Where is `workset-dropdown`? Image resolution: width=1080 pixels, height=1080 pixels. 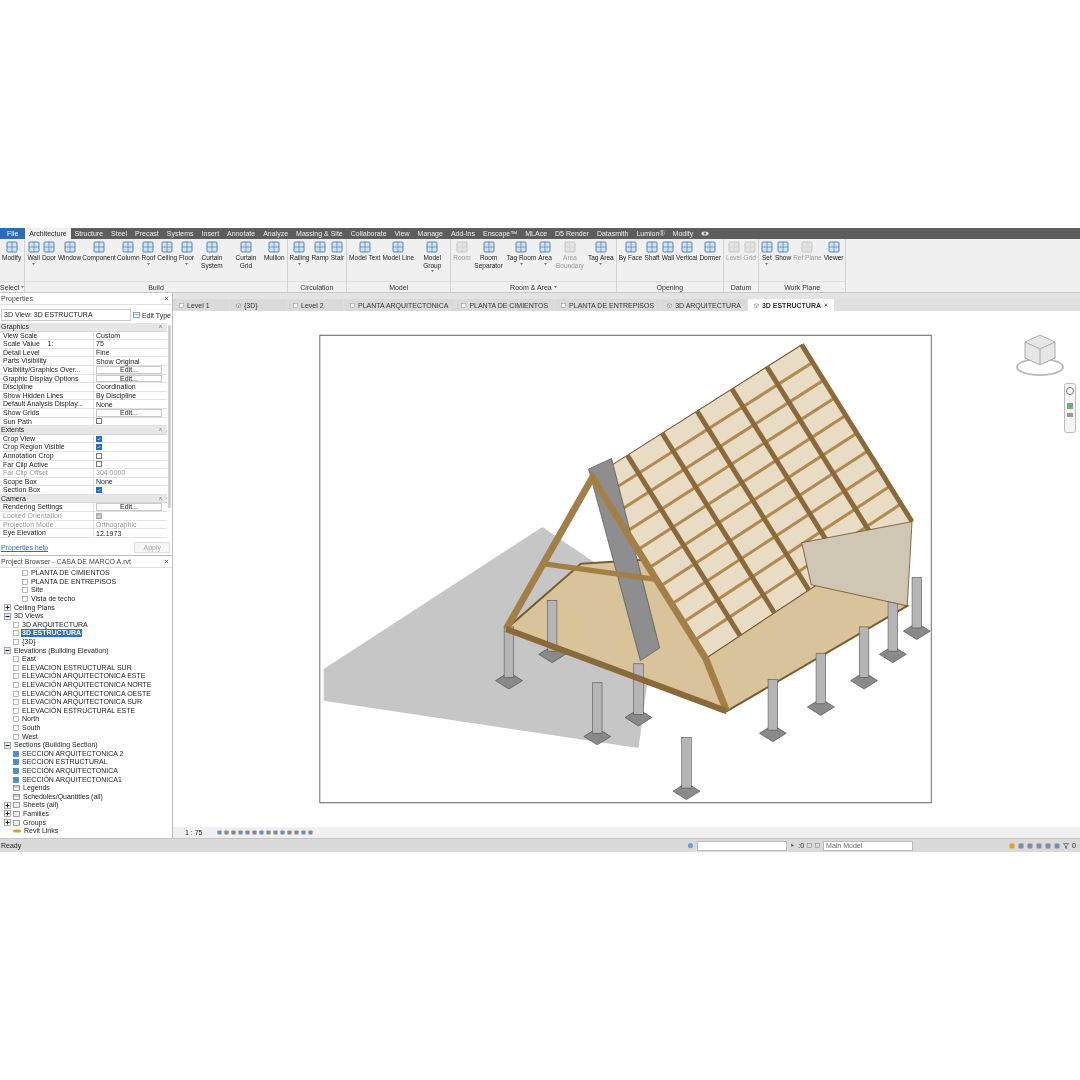
workset-dropdown is located at coordinates (742, 845).